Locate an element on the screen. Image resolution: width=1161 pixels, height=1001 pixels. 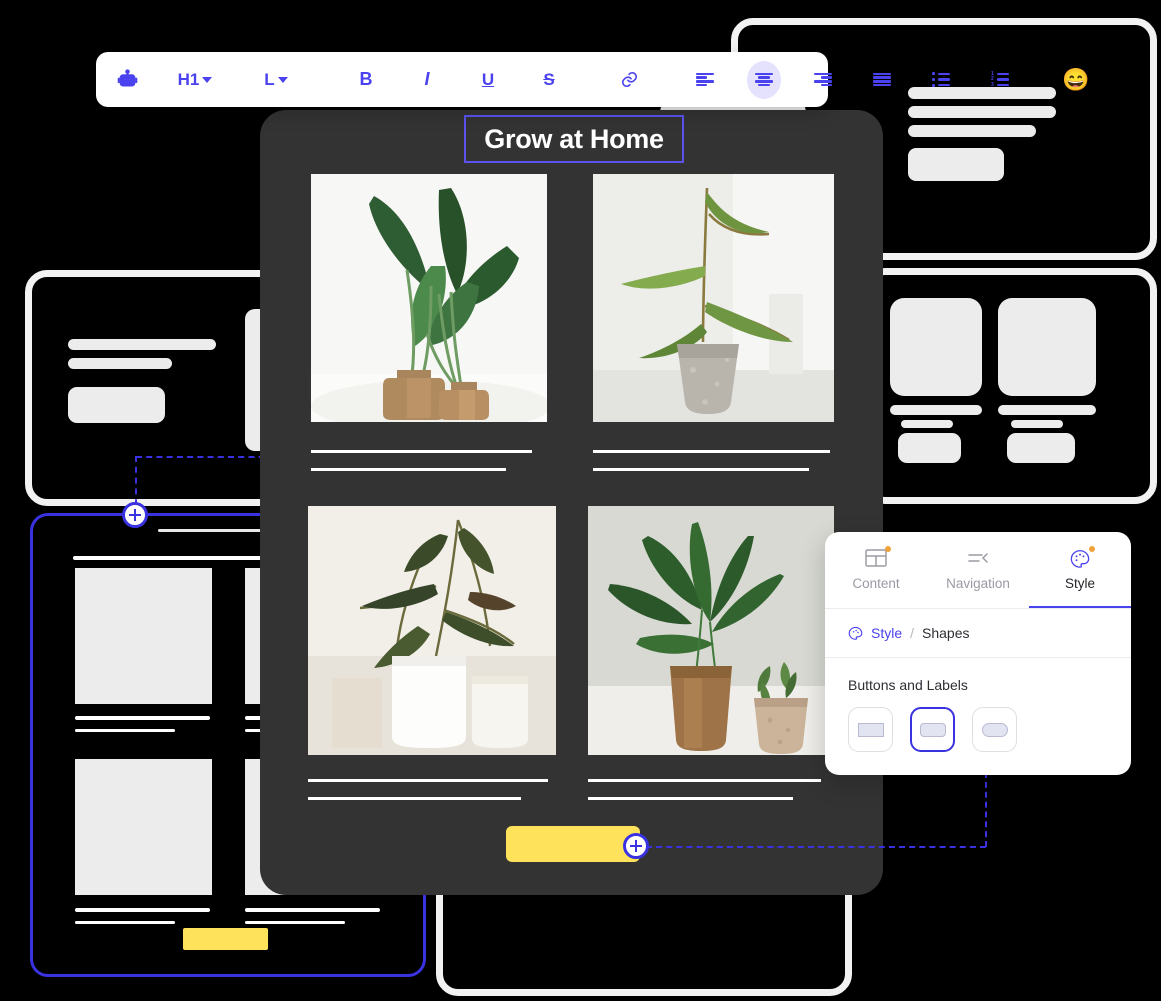
numbered-list-button: 1 2 3 is located at coordinates (1000, 80).